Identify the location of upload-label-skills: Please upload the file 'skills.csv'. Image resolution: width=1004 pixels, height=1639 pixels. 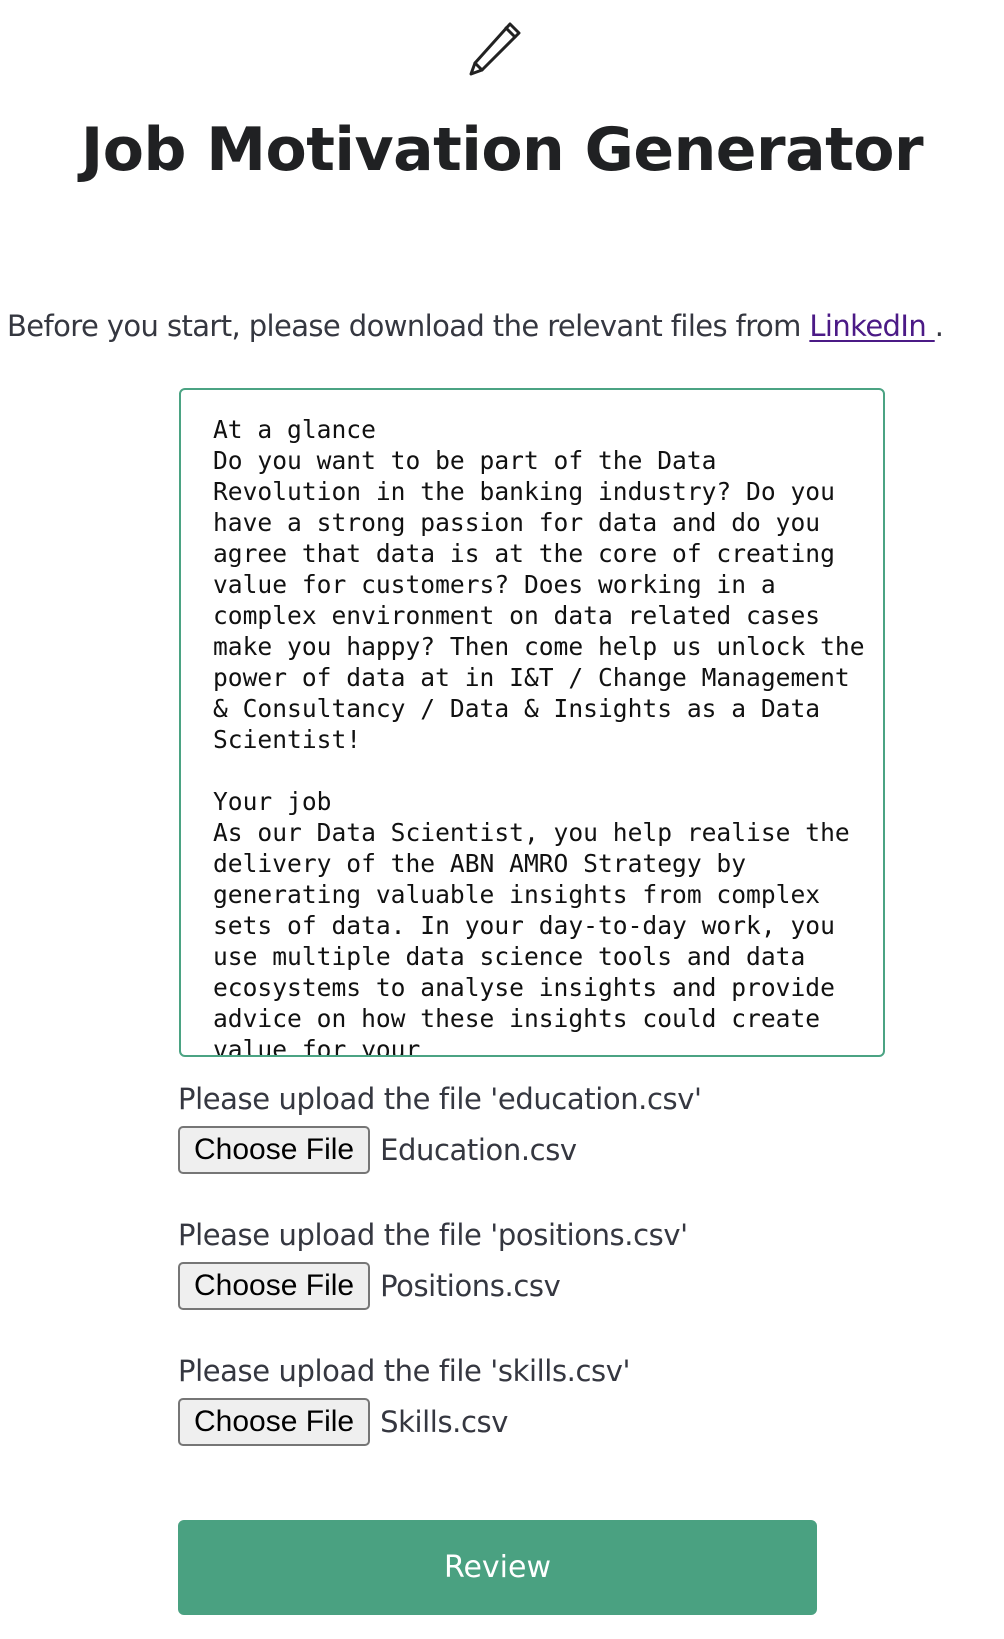
(404, 1371).